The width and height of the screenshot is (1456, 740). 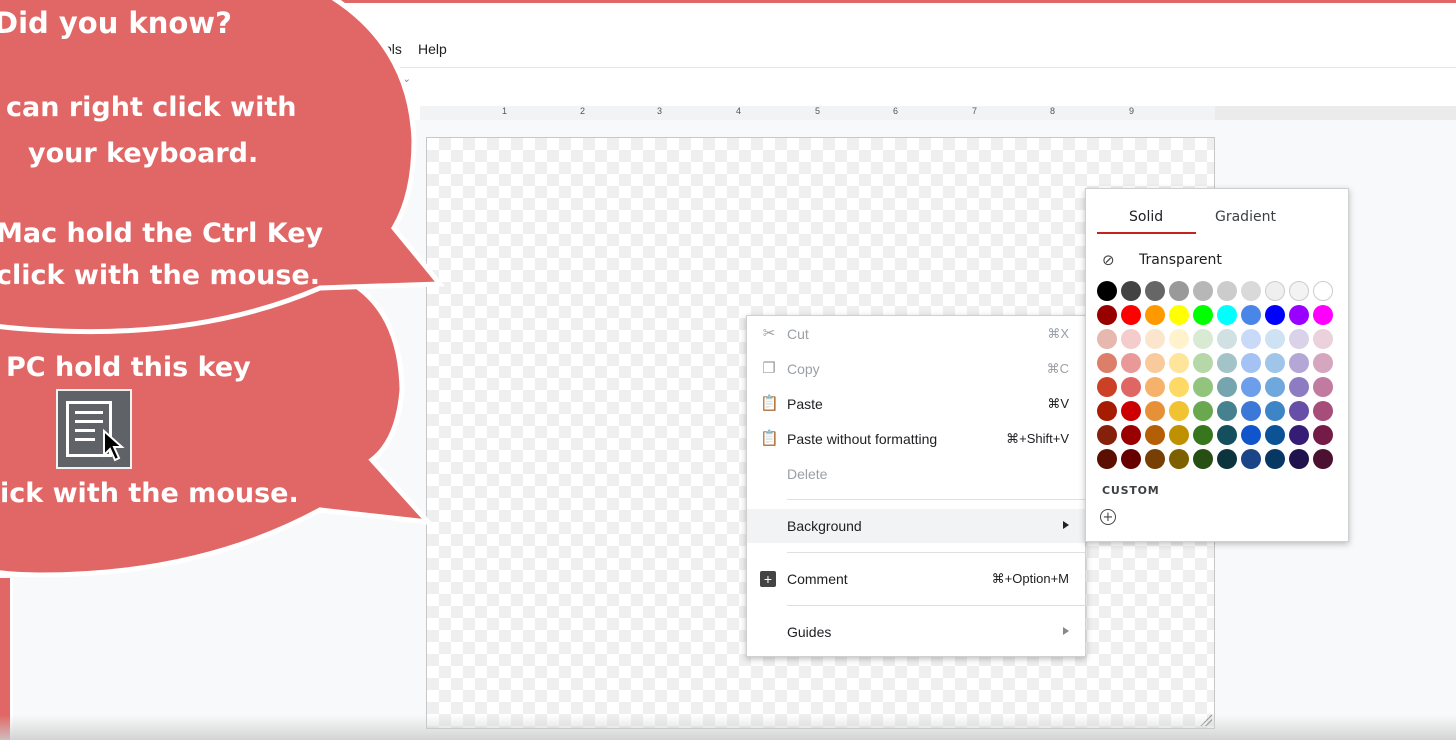 What do you see at coordinates (769, 403) in the screenshot?
I see `clipboard-icon: 📋` at bounding box center [769, 403].